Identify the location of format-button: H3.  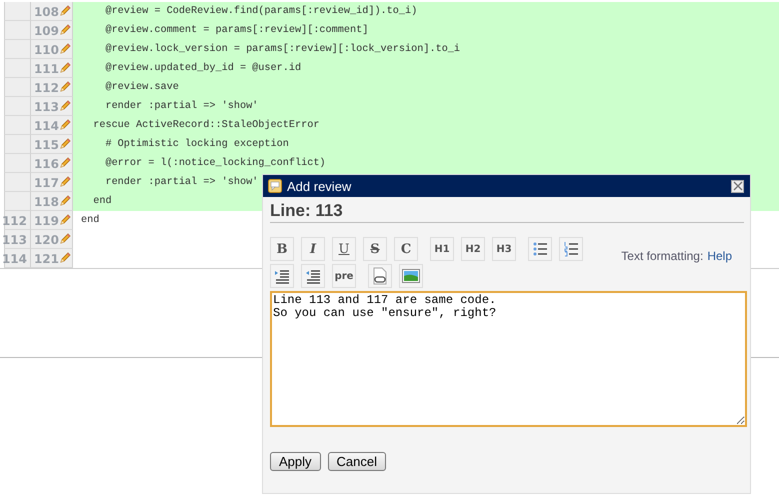
(504, 249).